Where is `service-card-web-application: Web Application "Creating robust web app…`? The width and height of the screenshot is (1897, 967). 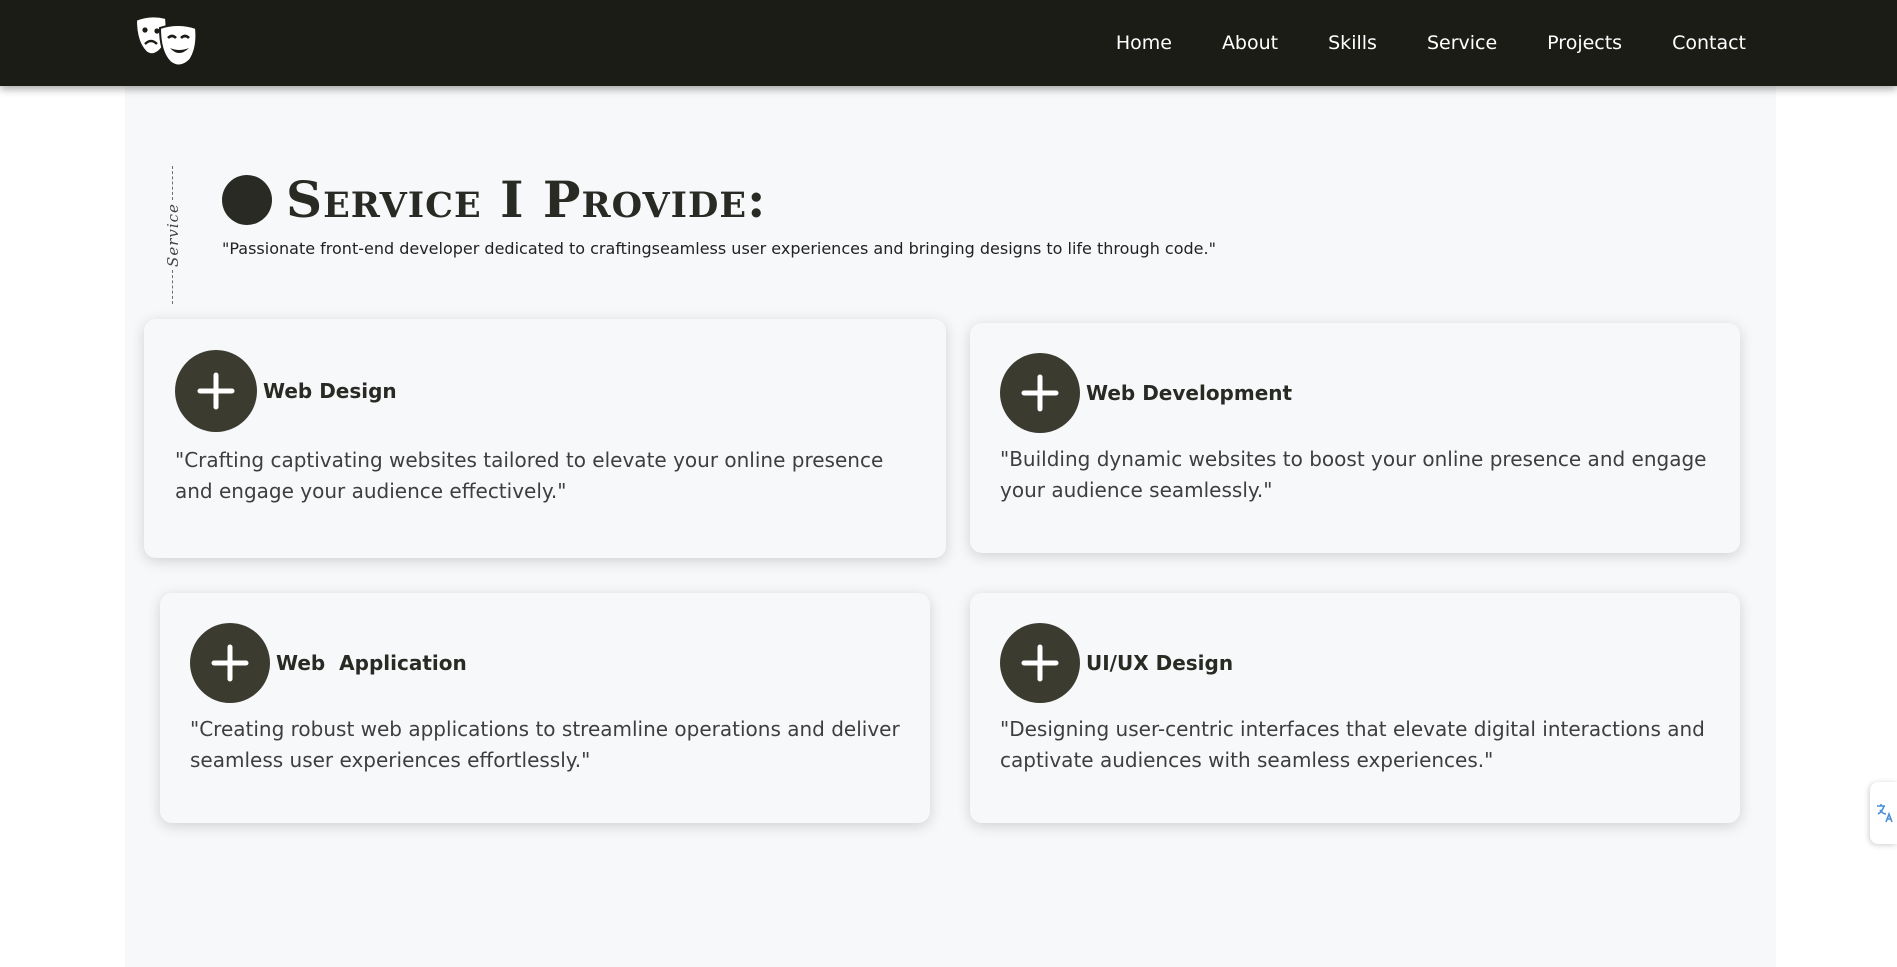 service-card-web-application: Web Application "Creating robust web app… is located at coordinates (545, 708).